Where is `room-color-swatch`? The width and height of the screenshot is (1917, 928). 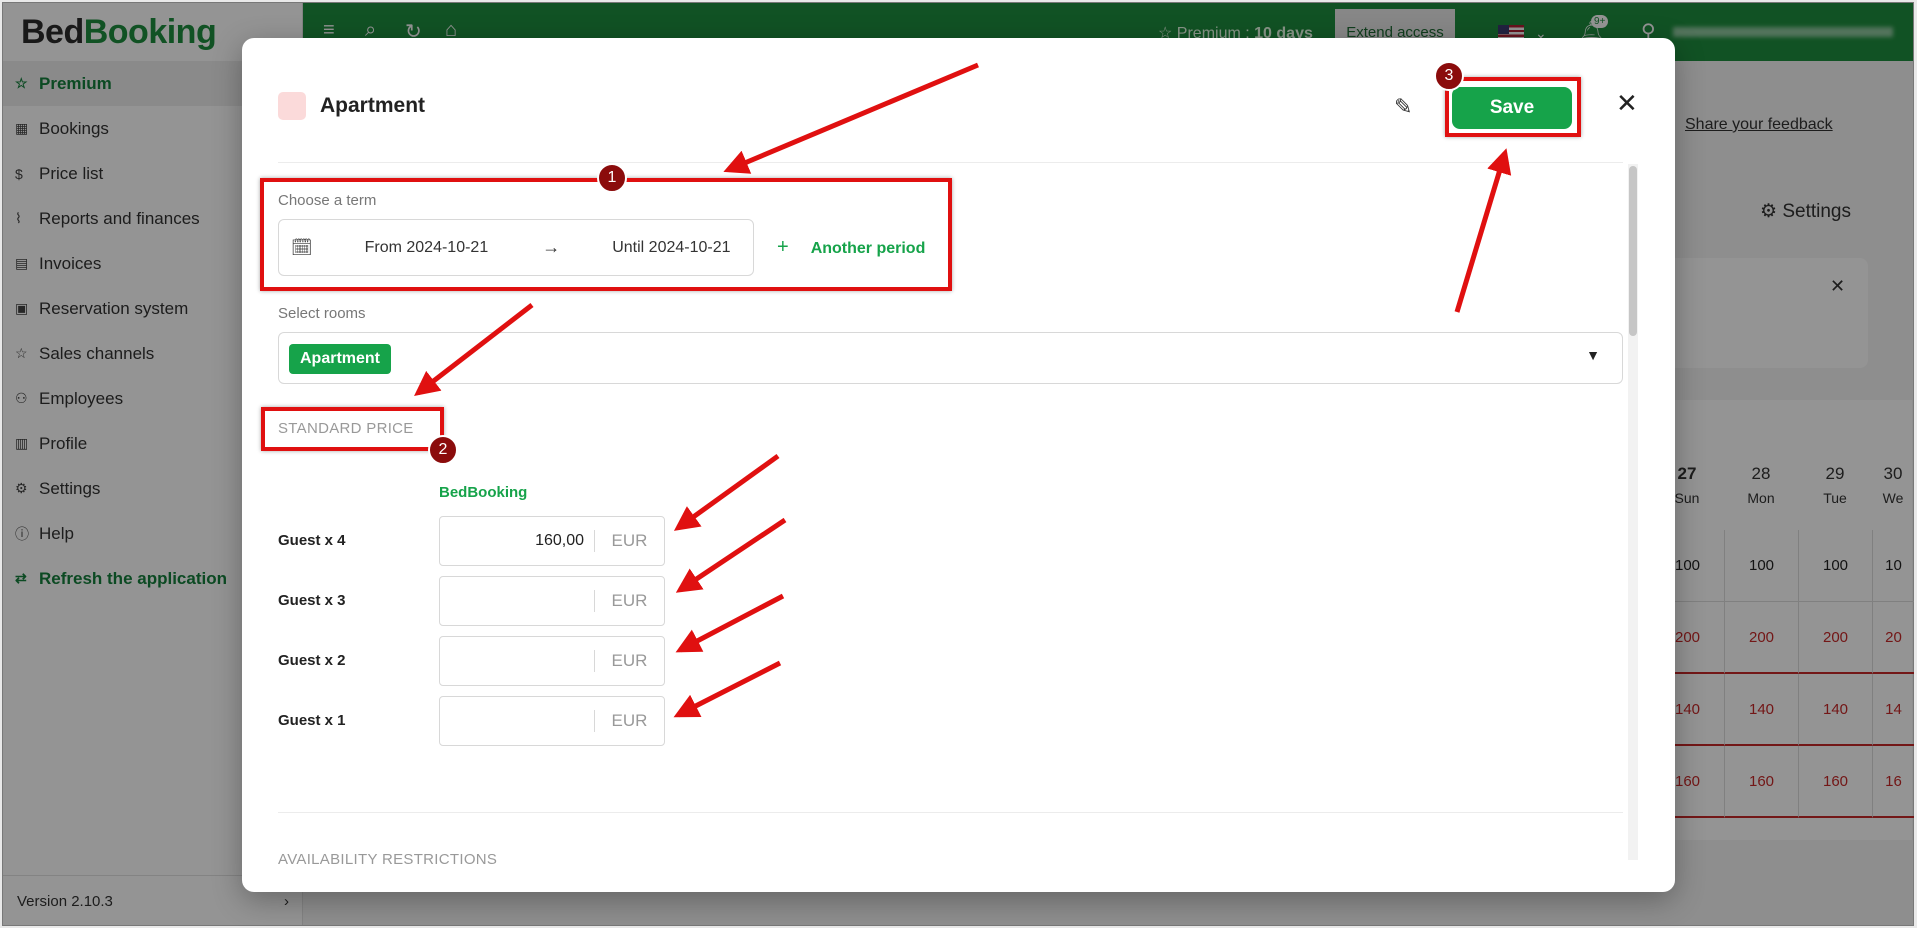 room-color-swatch is located at coordinates (292, 106).